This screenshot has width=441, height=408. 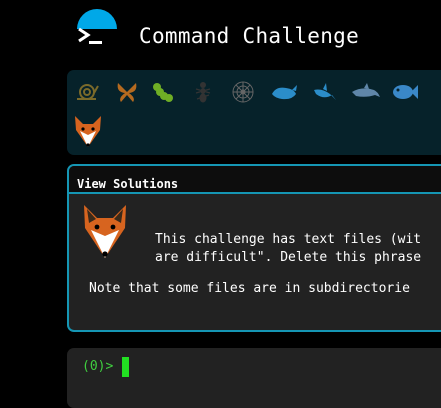 What do you see at coordinates (288, 257) in the screenshot?
I see `description-line-2: are difficult". Delete this phrase` at bounding box center [288, 257].